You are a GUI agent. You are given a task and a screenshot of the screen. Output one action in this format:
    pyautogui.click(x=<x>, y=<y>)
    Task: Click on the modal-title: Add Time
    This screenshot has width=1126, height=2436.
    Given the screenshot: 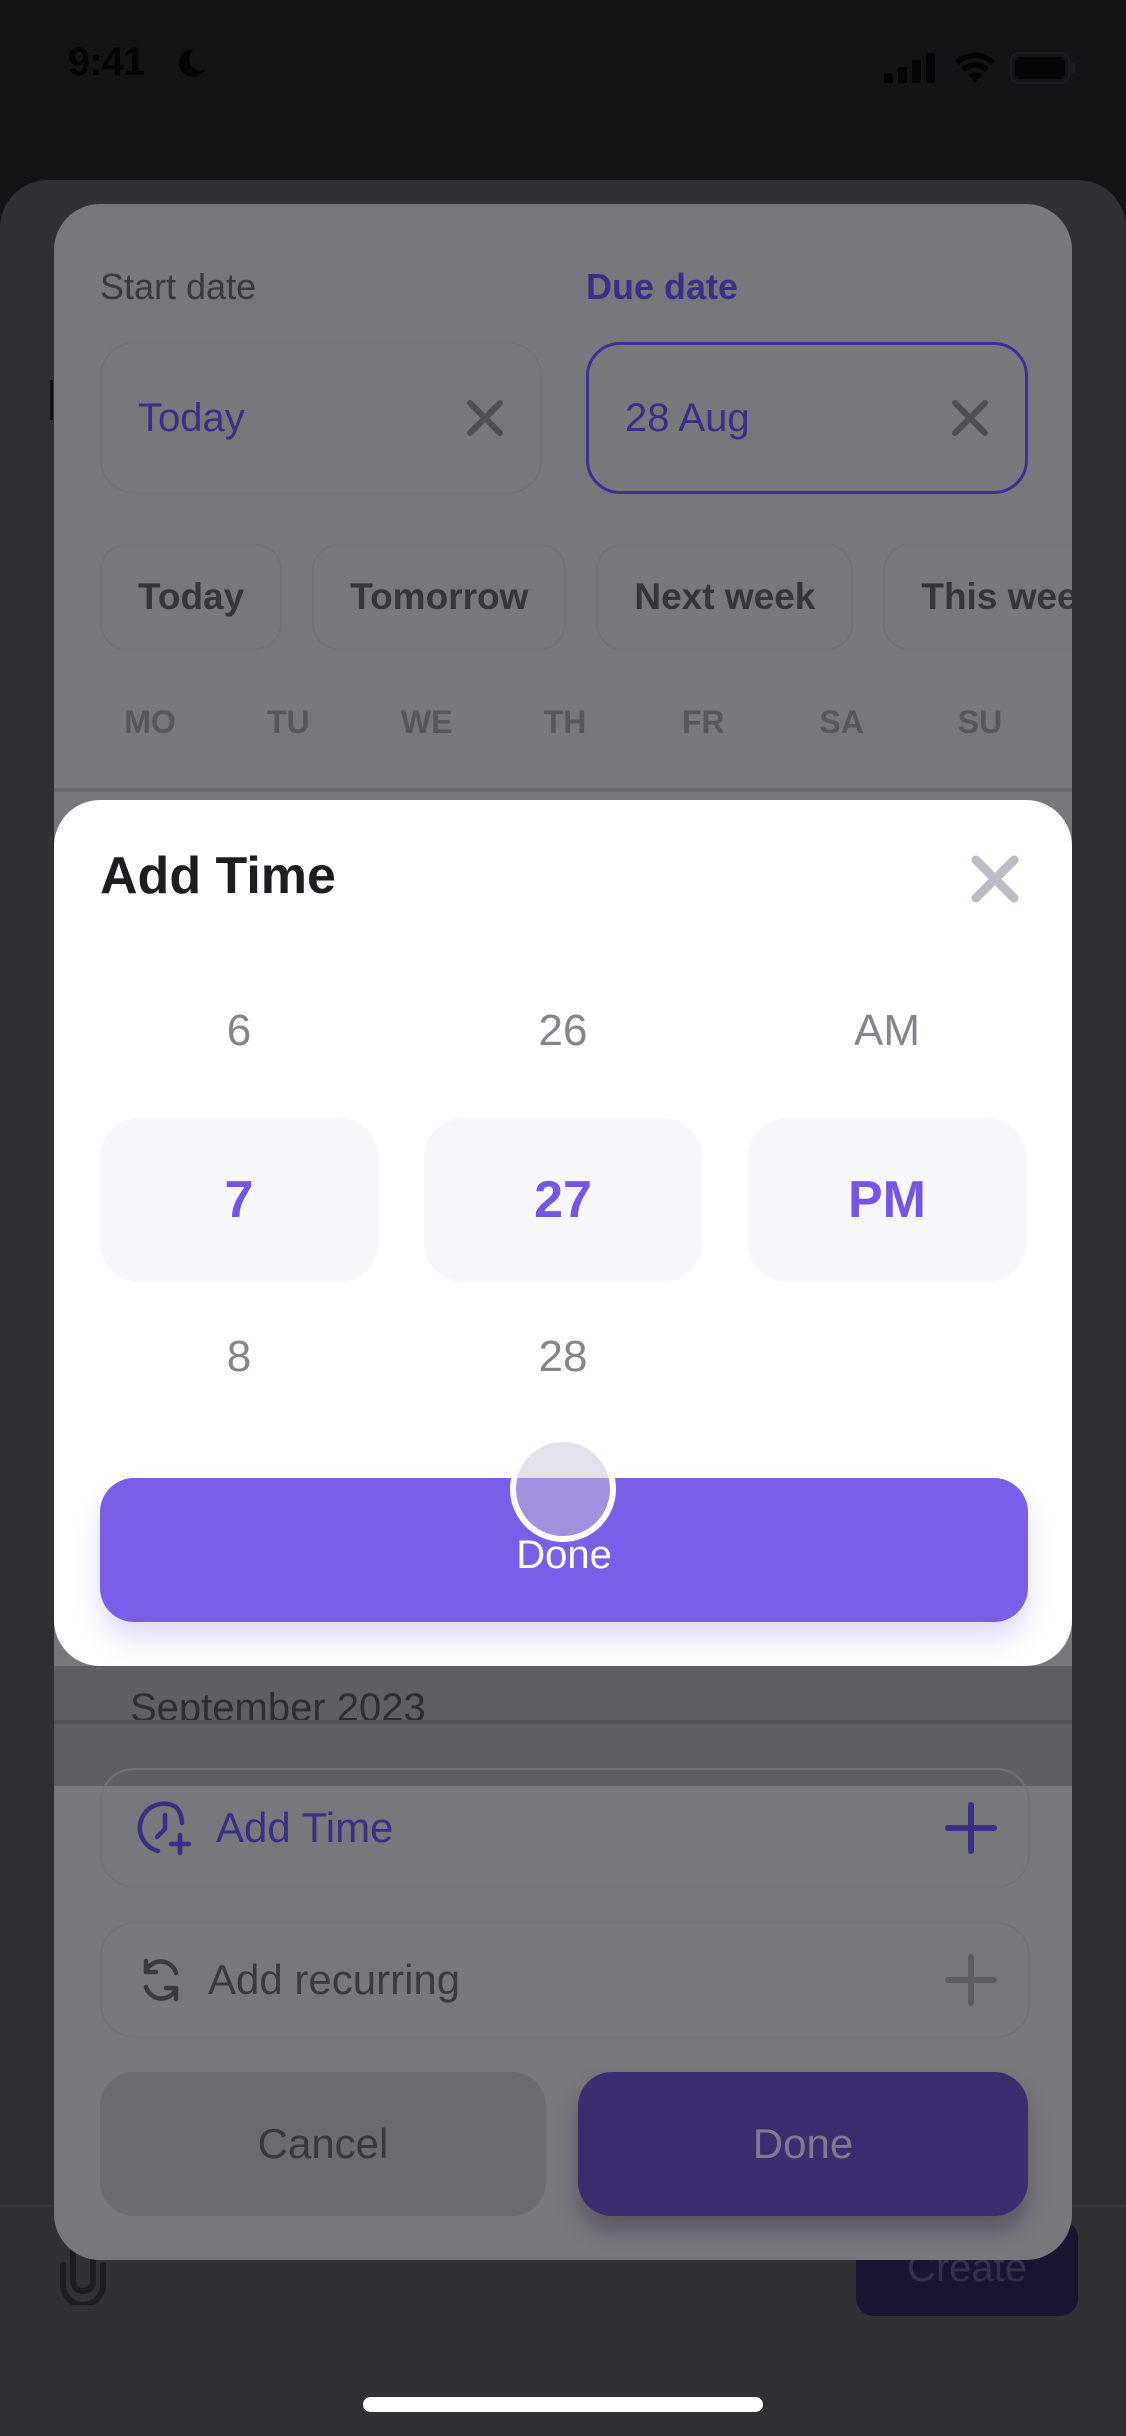 What is the action you would take?
    pyautogui.click(x=218, y=876)
    